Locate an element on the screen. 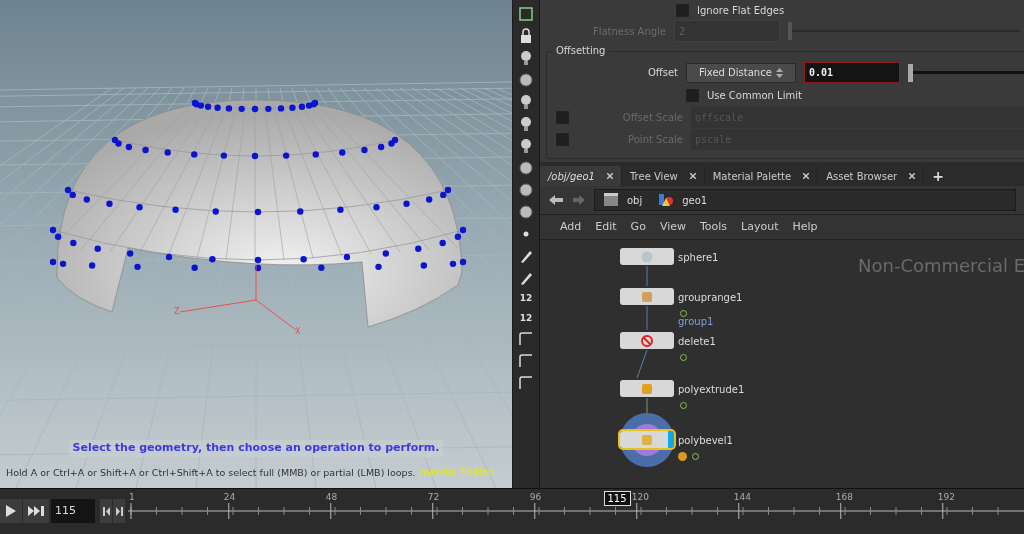 This screenshot has height=534, width=1024. play-button is located at coordinates (11, 511).